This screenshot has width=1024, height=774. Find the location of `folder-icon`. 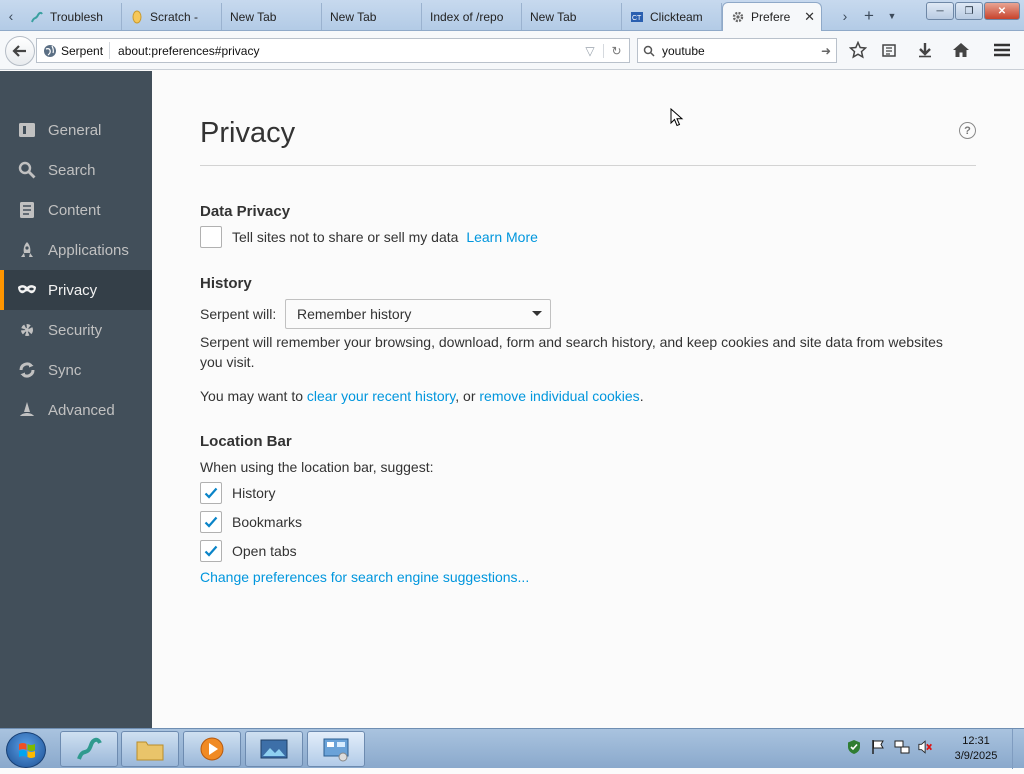

folder-icon is located at coordinates (150, 751).